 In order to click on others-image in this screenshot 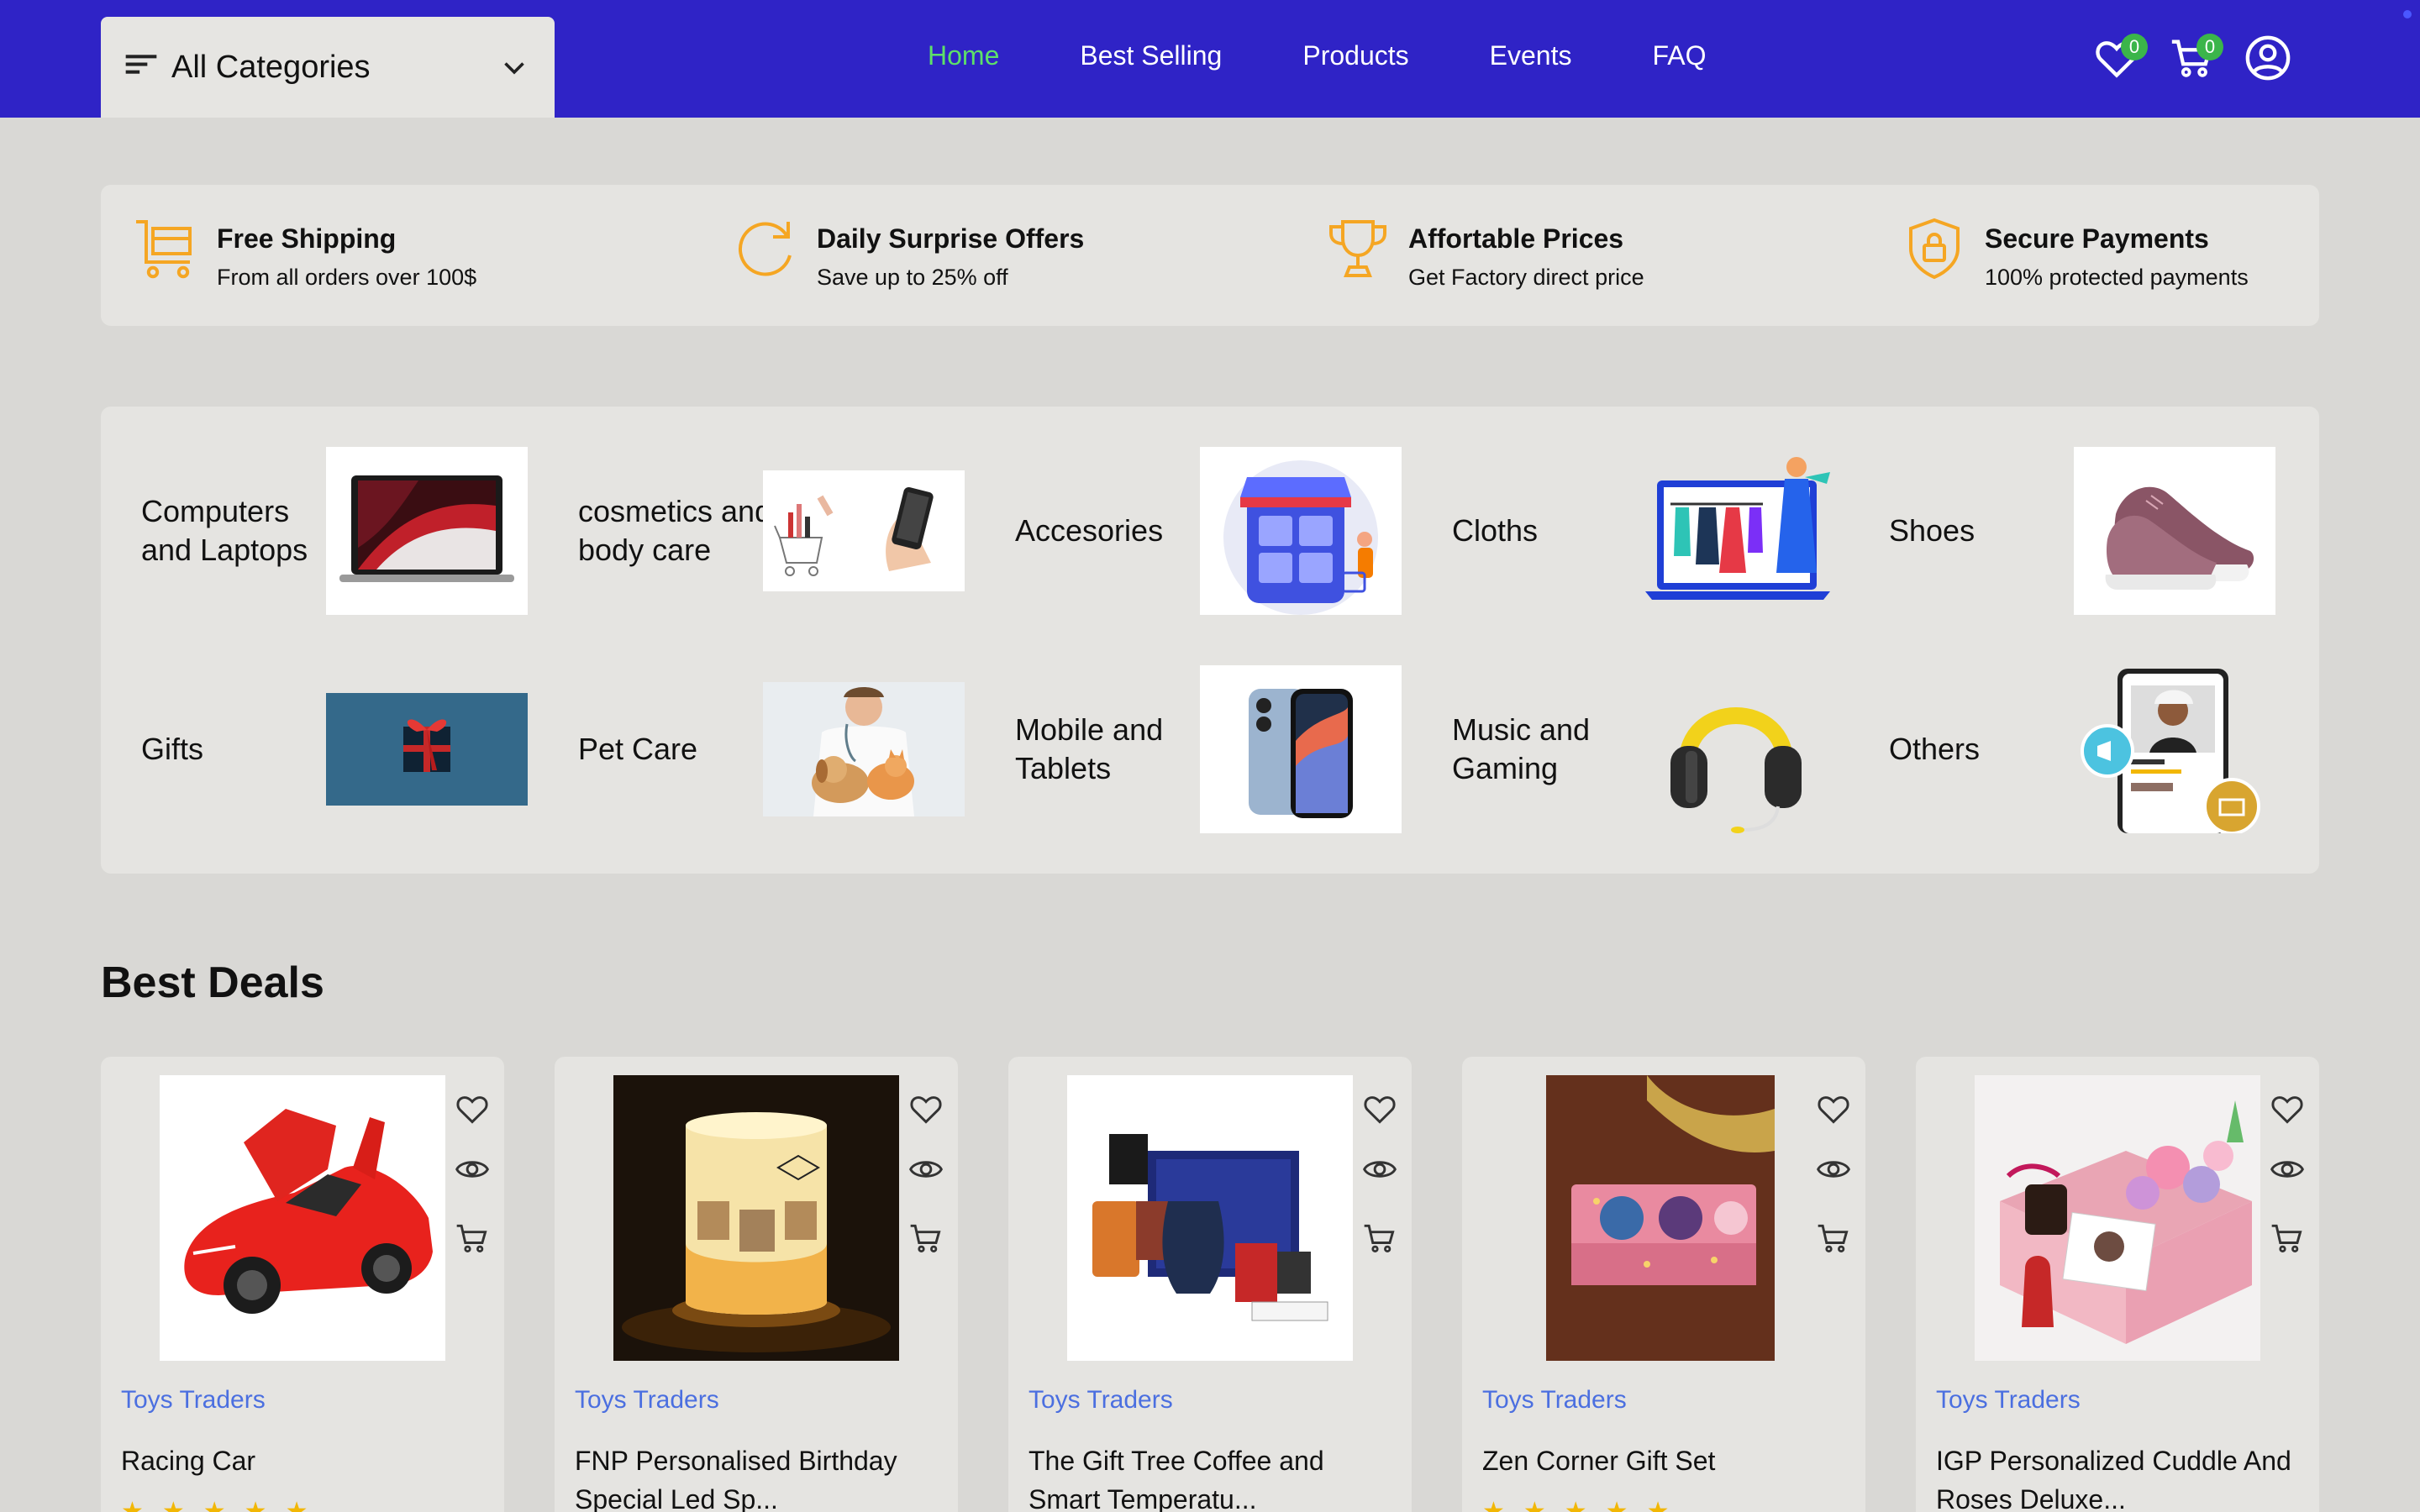, I will do `click(2174, 749)`.